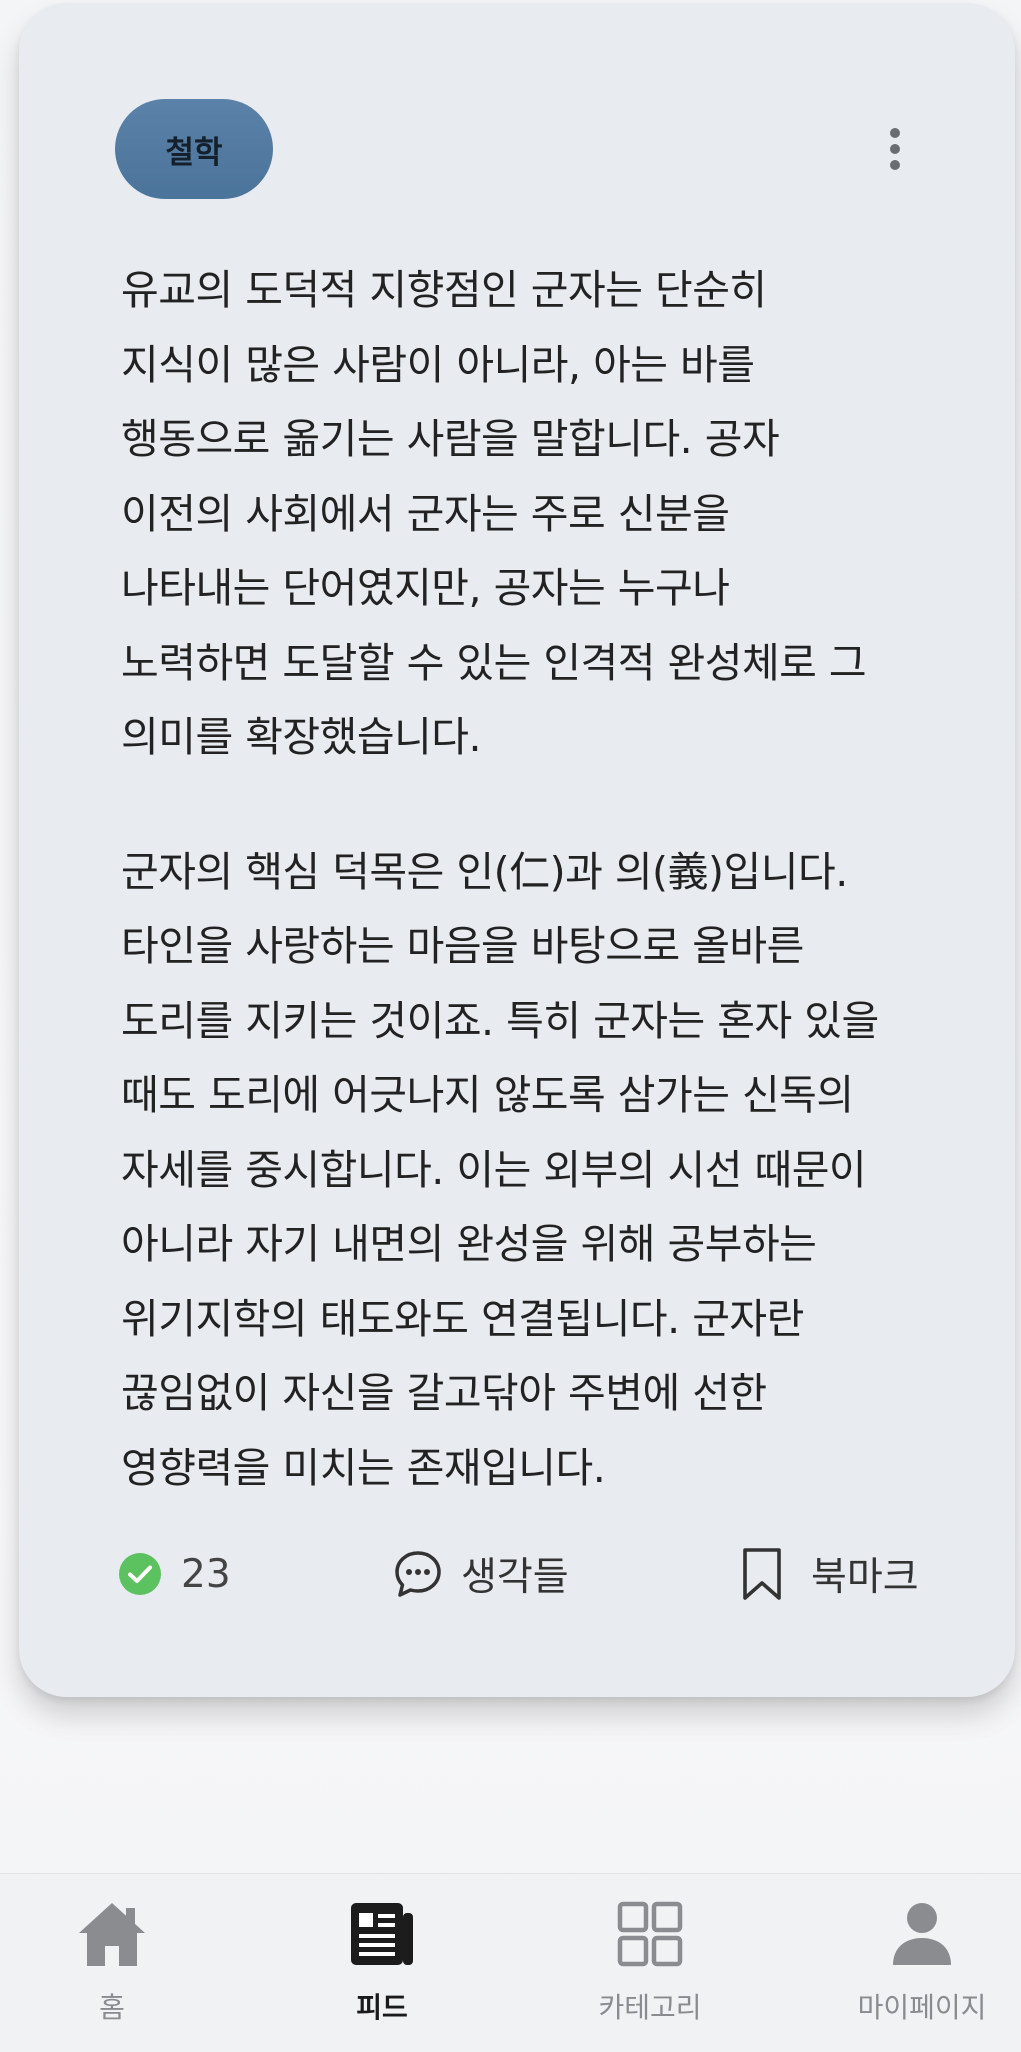 This screenshot has width=1021, height=2052. What do you see at coordinates (922, 1934) in the screenshot?
I see `person-icon` at bounding box center [922, 1934].